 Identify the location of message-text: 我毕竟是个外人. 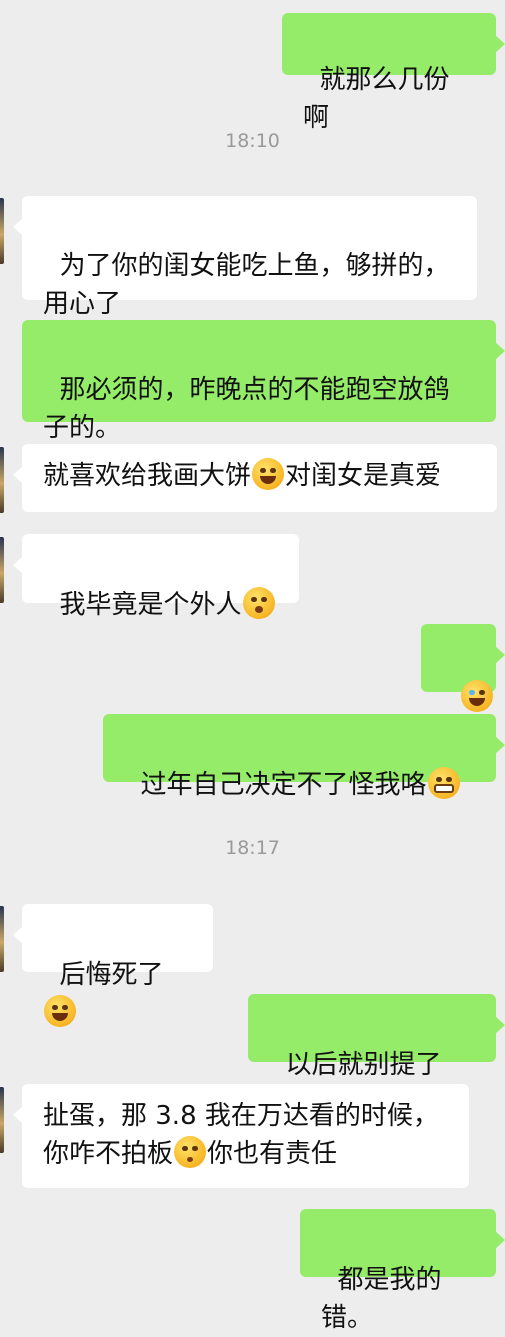
(150, 605).